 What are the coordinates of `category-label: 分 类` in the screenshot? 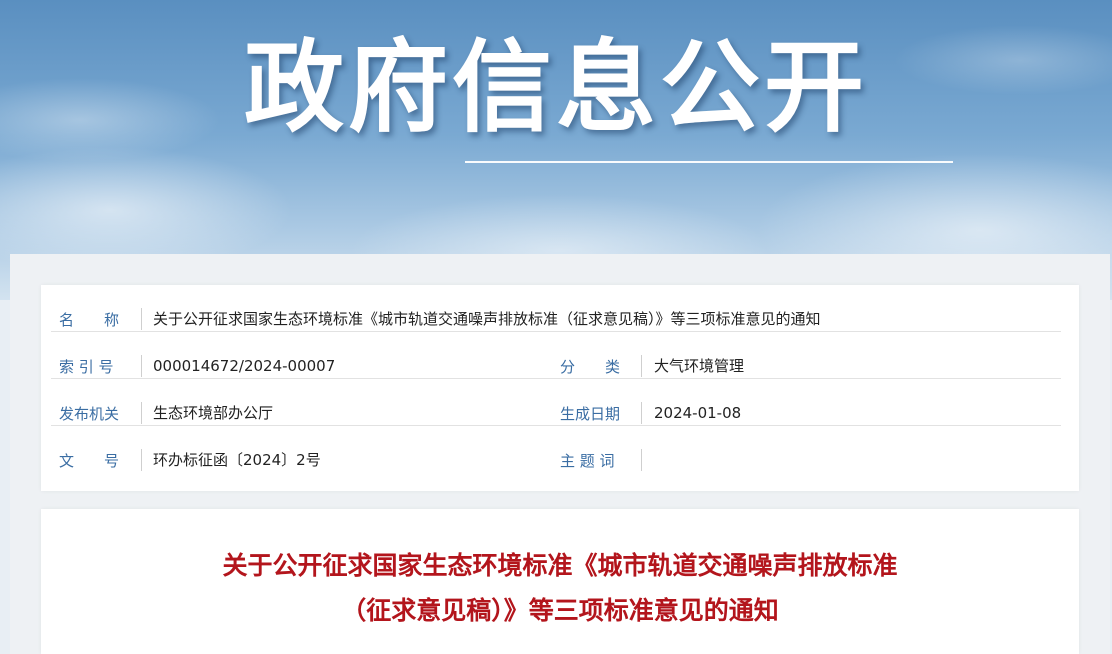 It's located at (590, 367).